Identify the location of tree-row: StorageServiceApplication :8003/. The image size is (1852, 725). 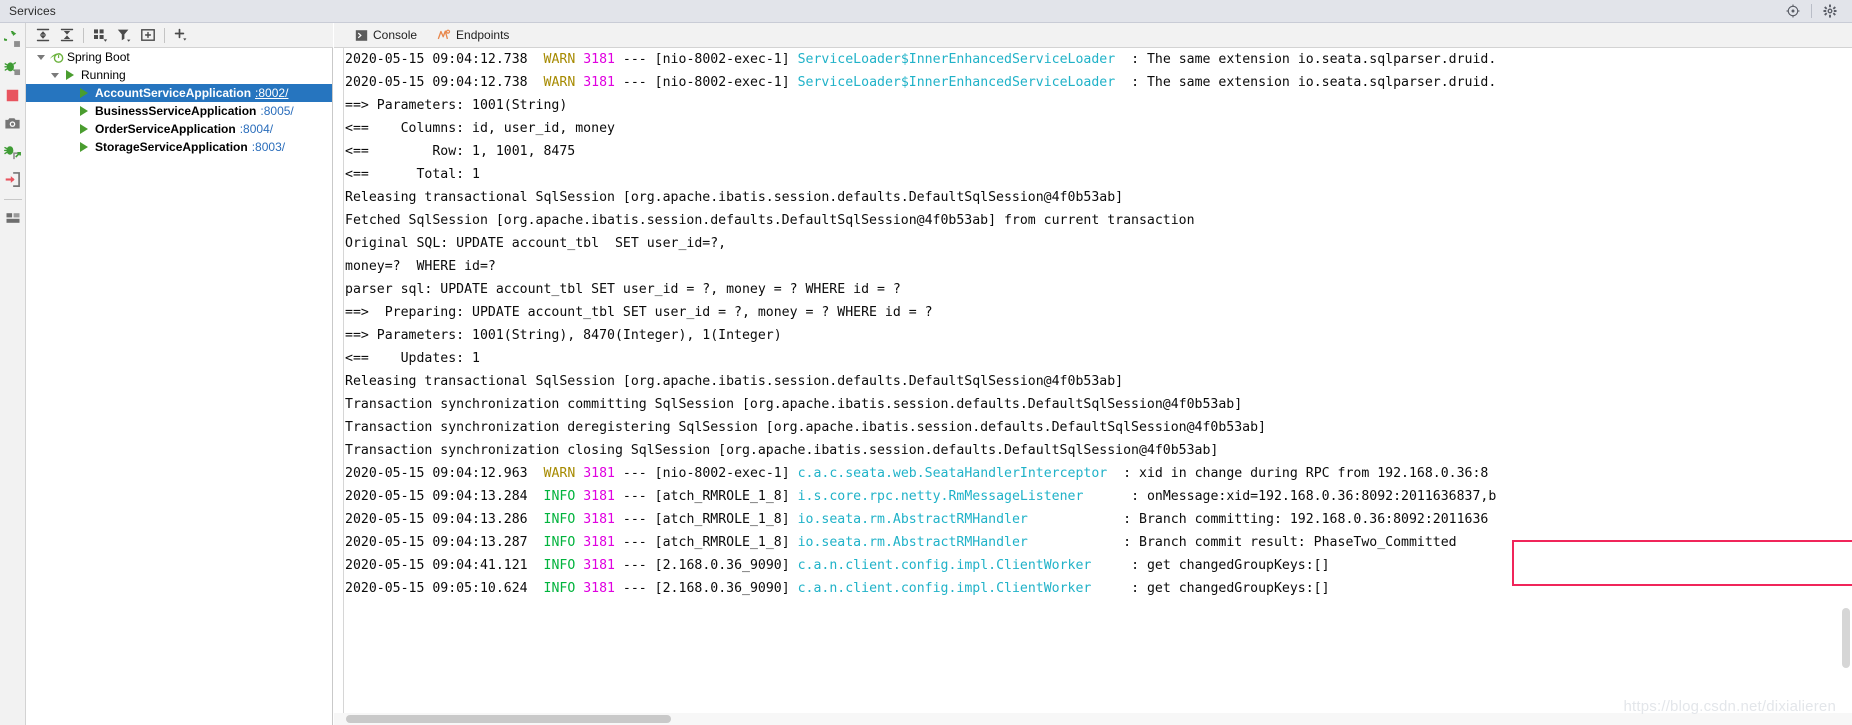
(179, 147).